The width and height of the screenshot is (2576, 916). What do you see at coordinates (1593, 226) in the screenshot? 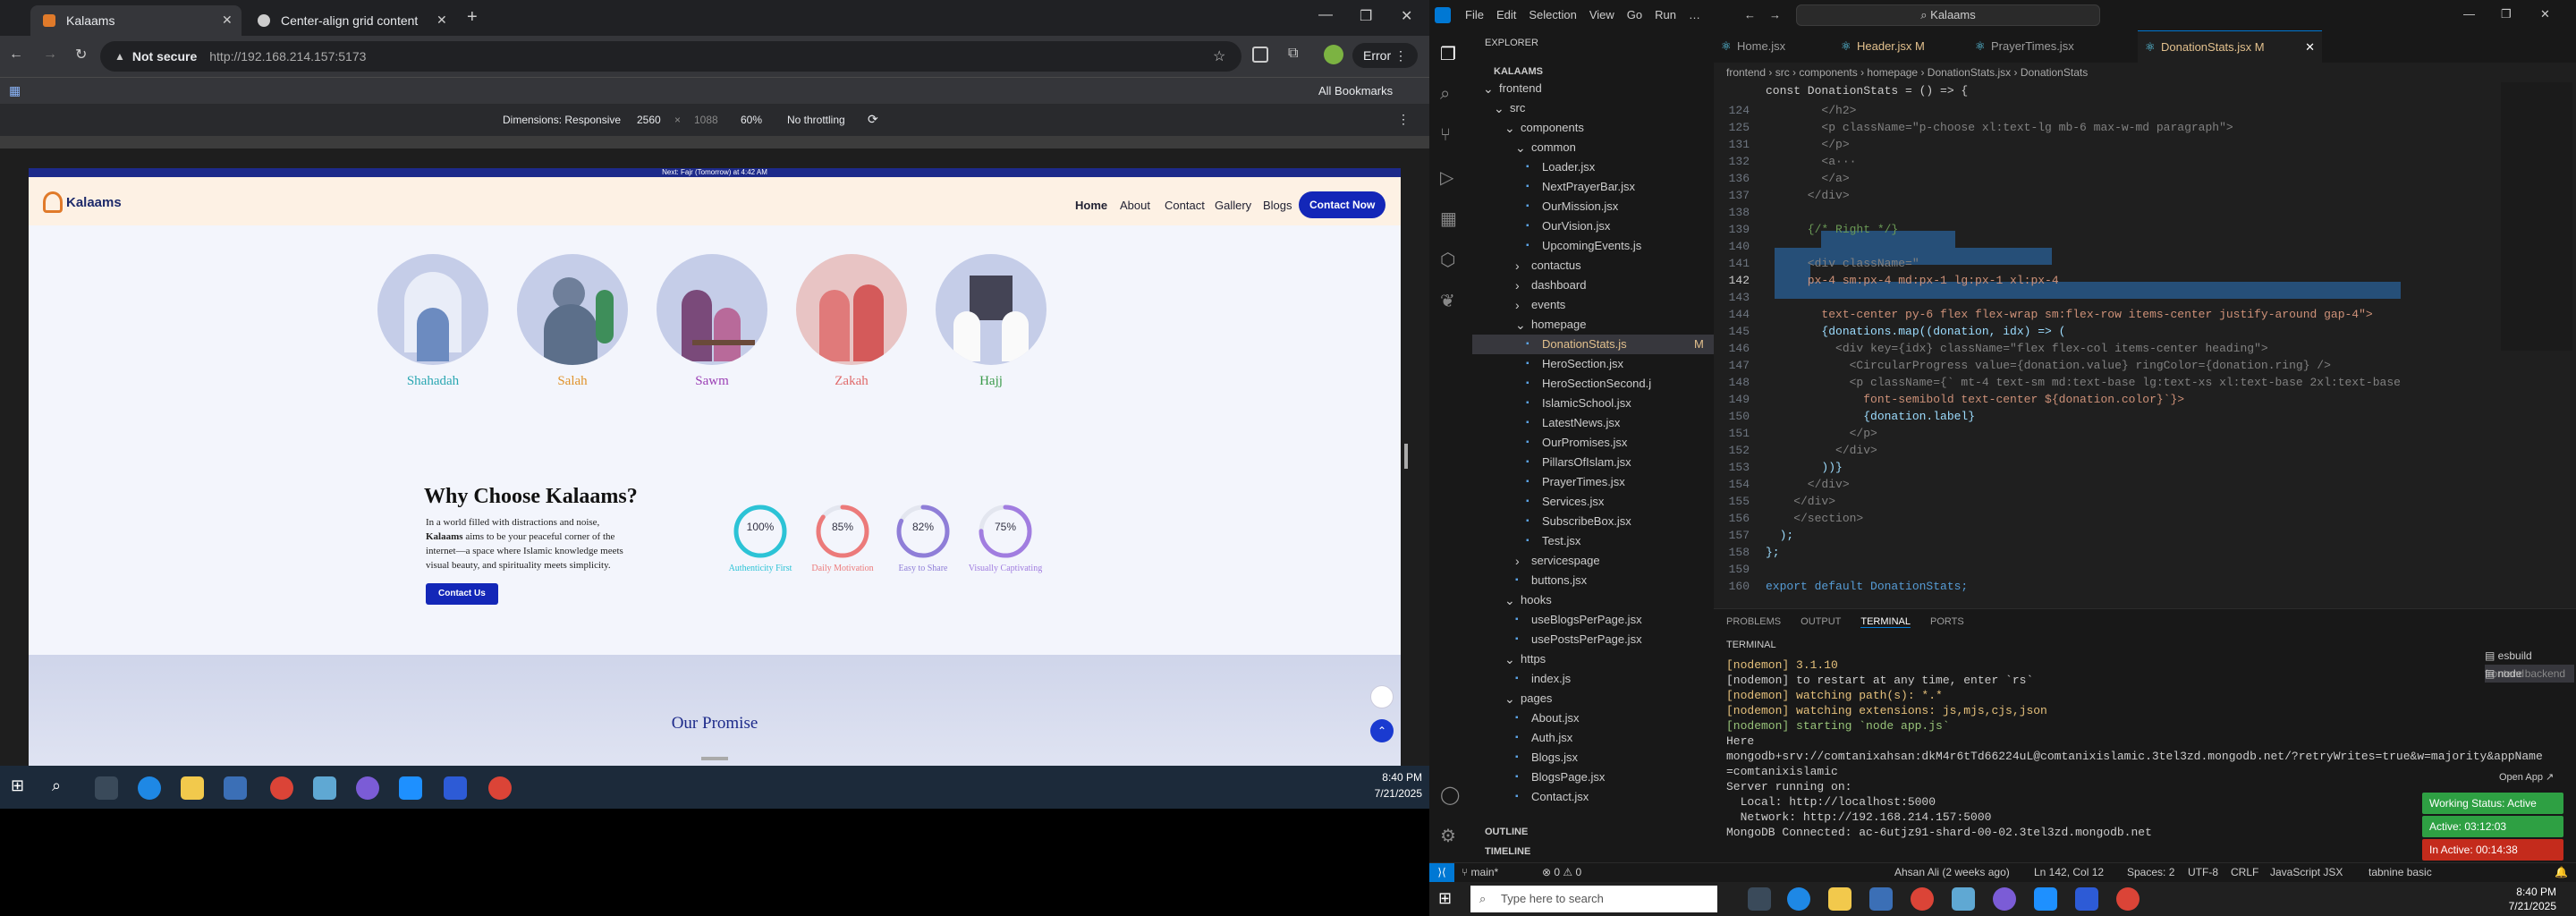
I see `tree-item: ▪ OurVision.jsx` at bounding box center [1593, 226].